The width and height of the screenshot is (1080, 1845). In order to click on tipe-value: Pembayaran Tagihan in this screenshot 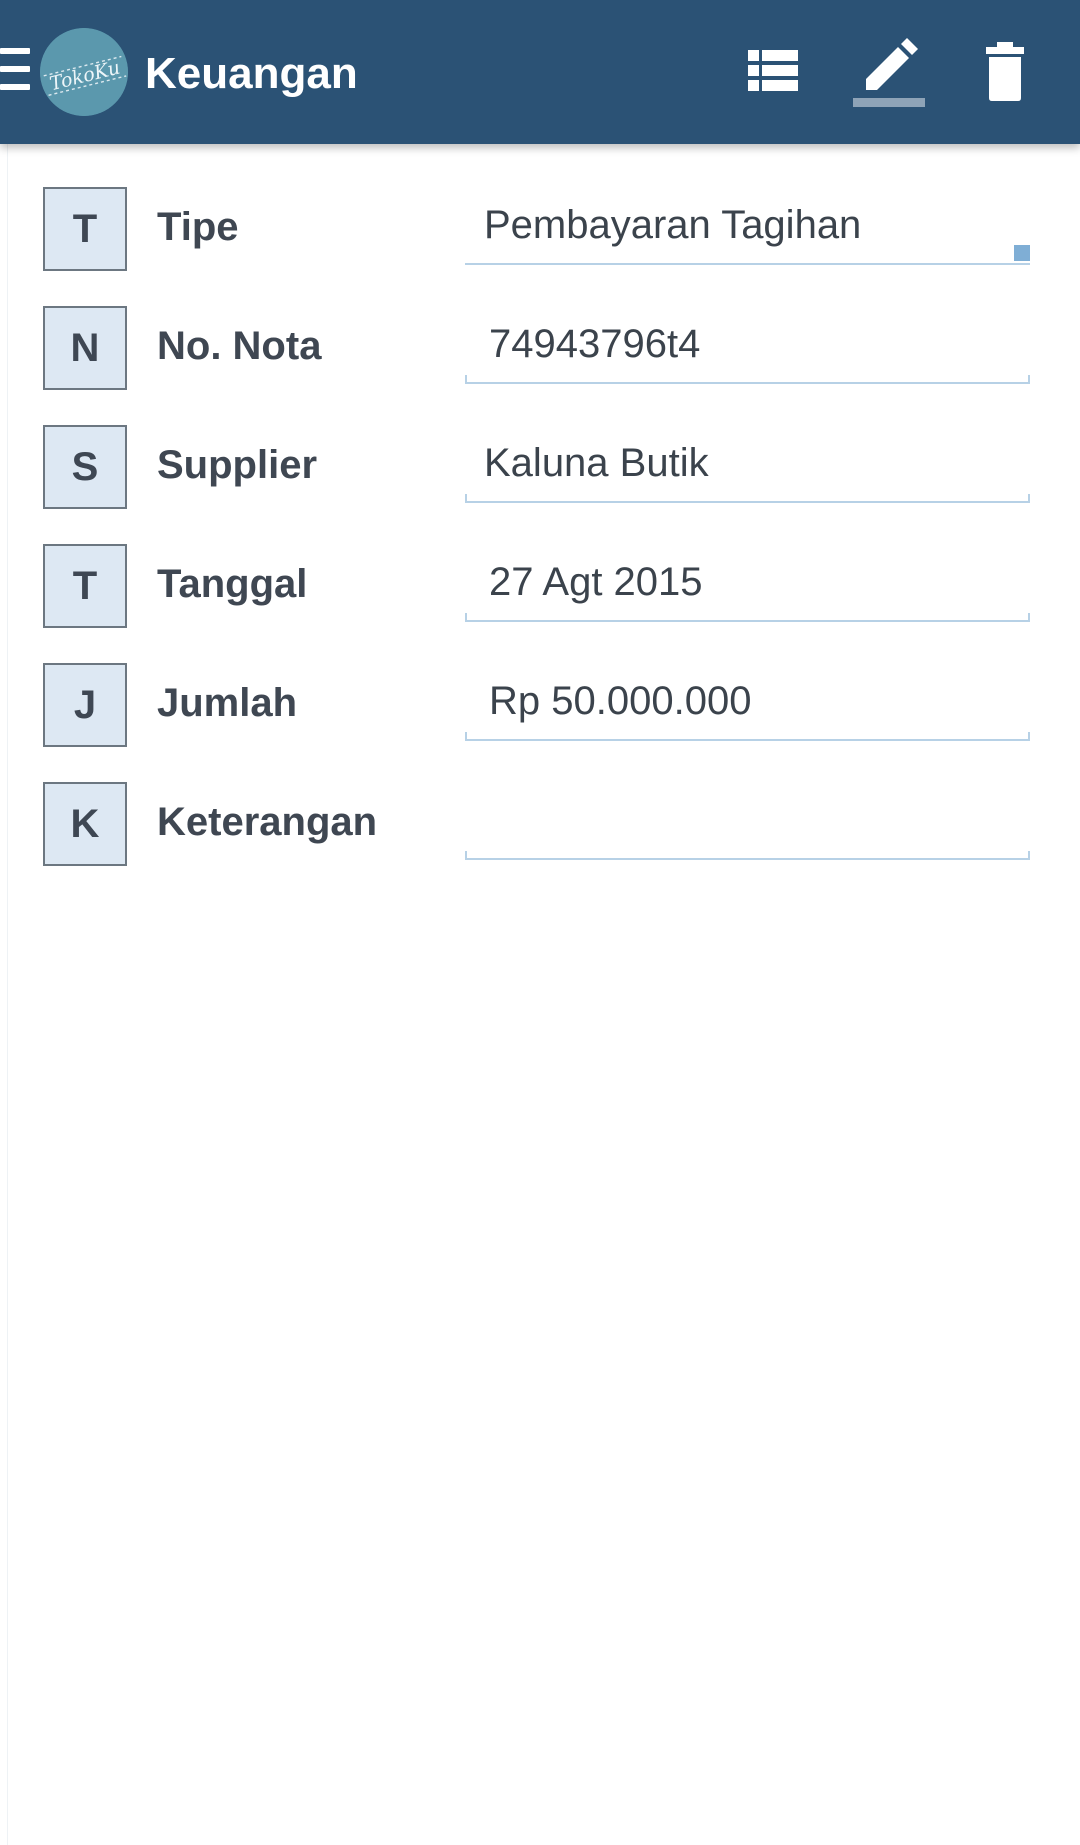, I will do `click(673, 225)`.